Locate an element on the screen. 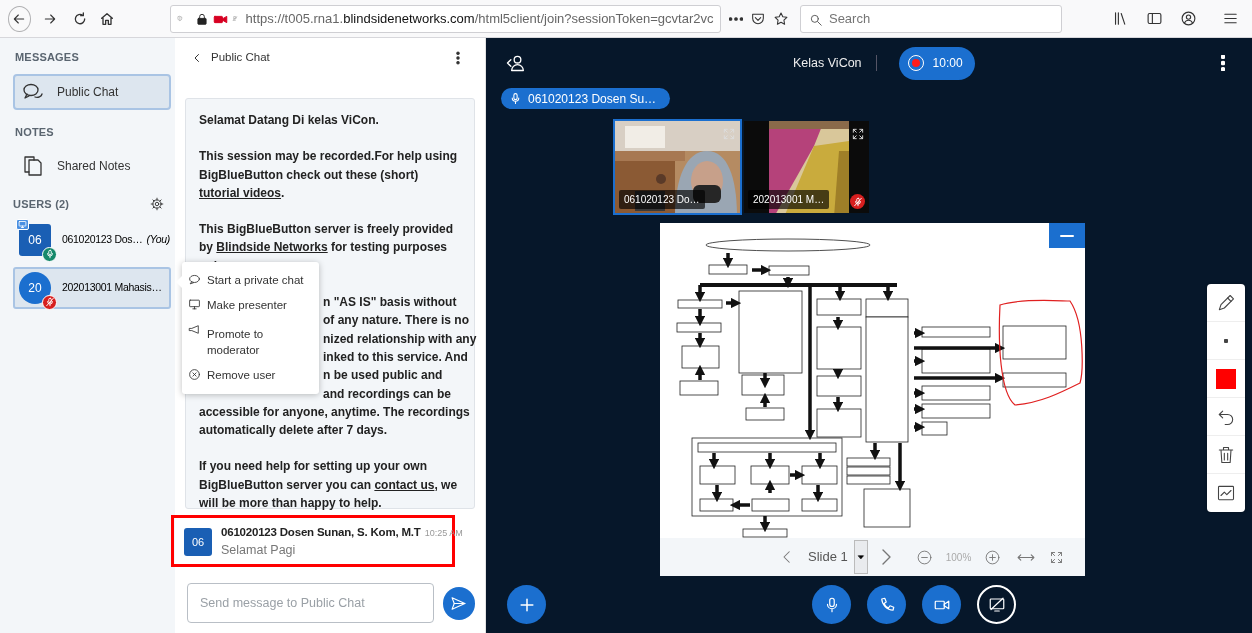 This screenshot has height=633, width=1252. section-heading: MESSAGES is located at coordinates (47, 57).